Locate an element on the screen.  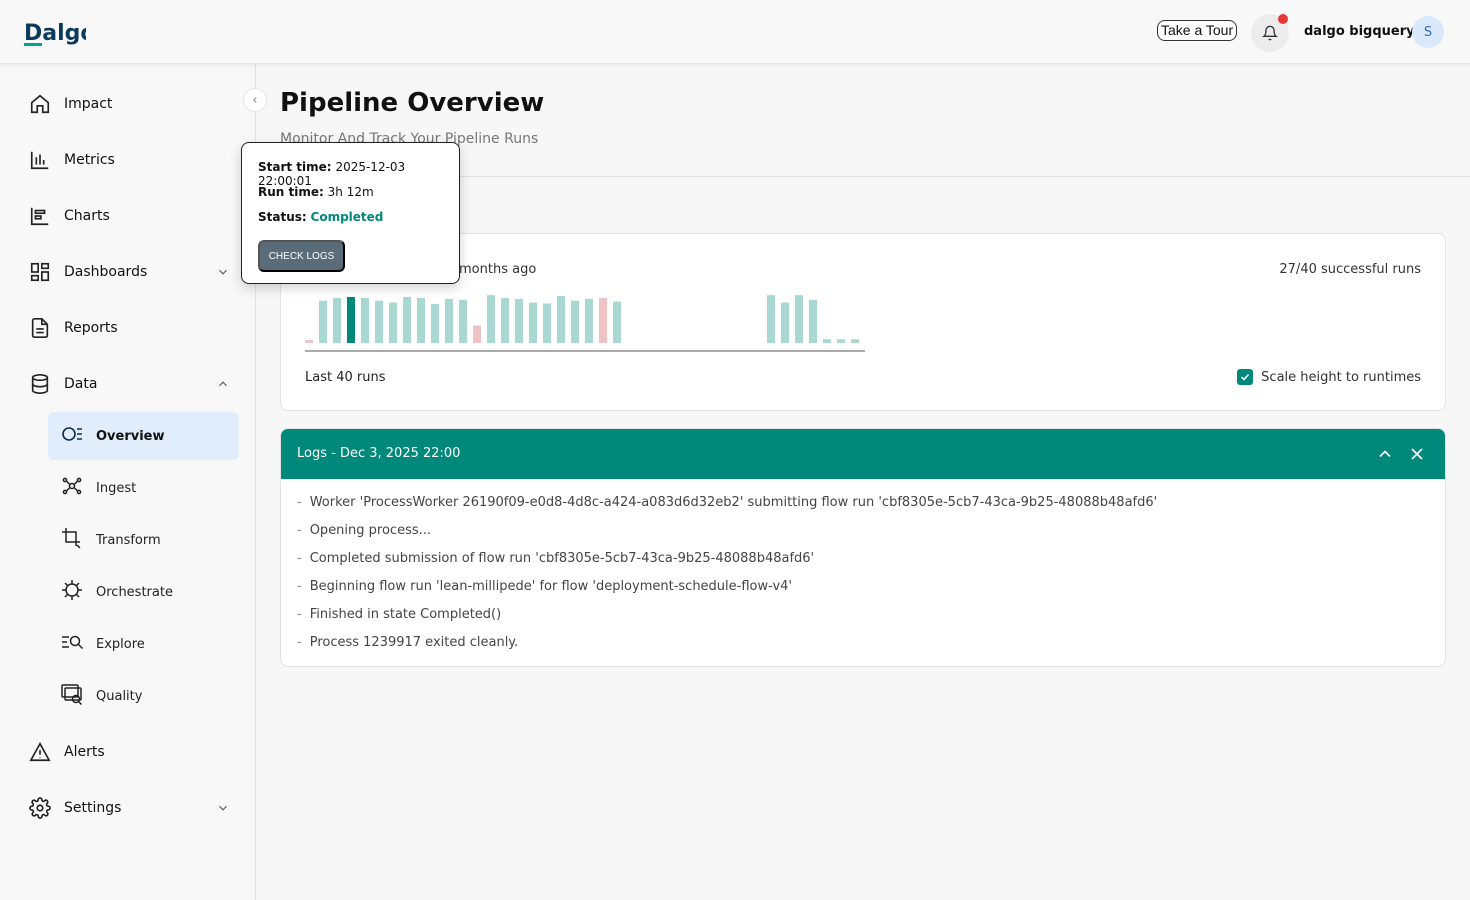
org-name: dalgo bigquery is located at coordinates (1359, 31).